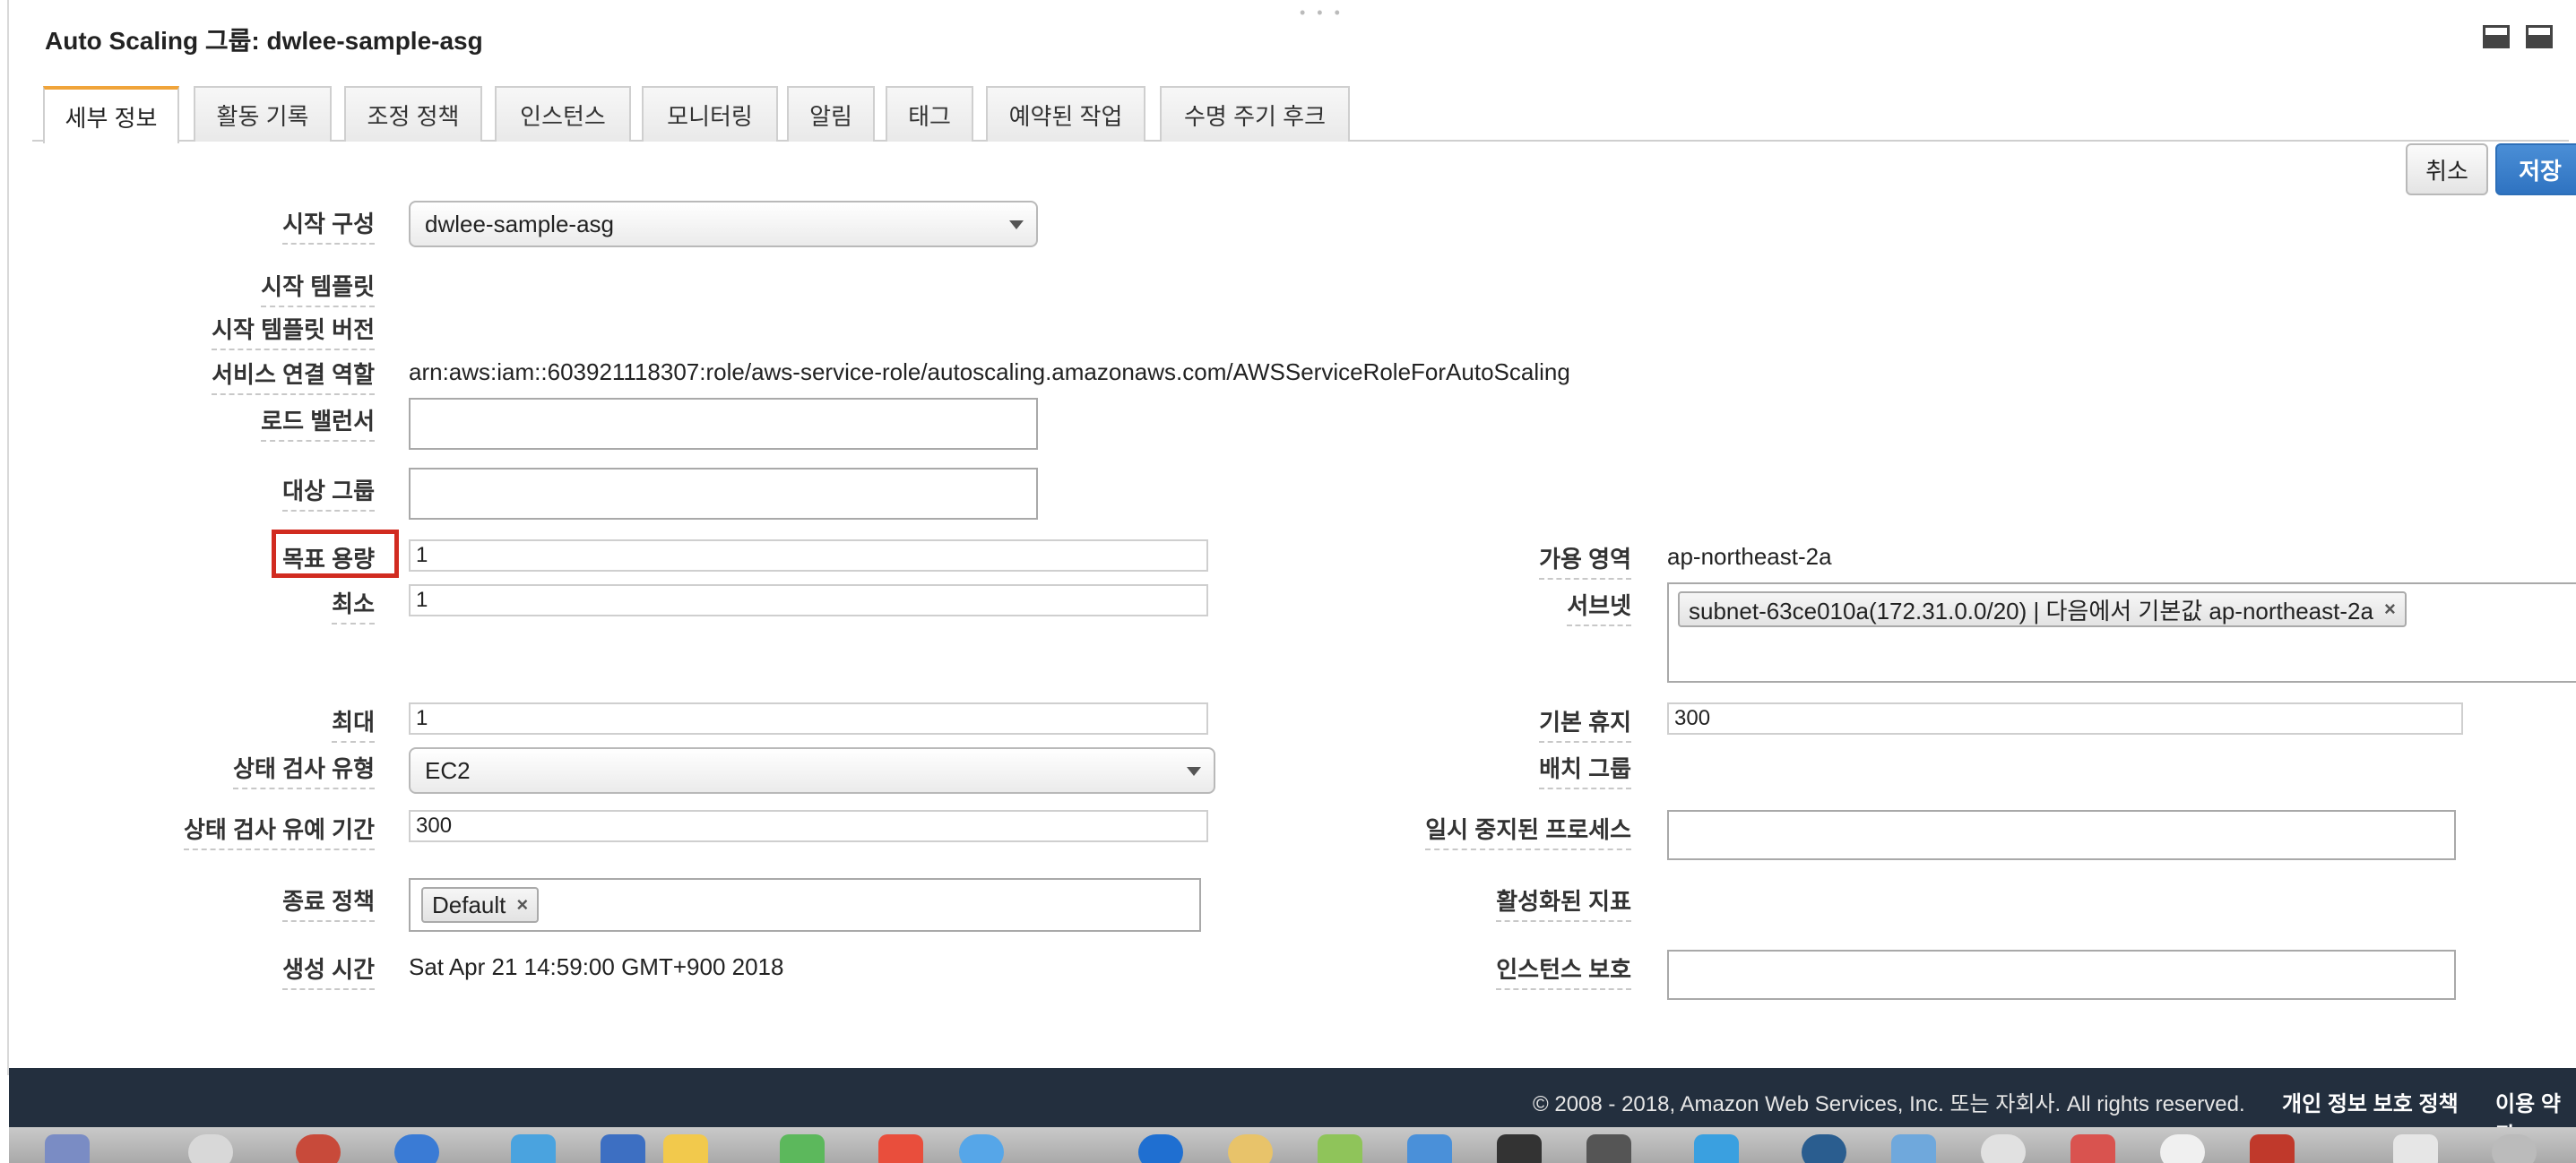 The image size is (2576, 1163). I want to click on termination-policy-chip-label: Default, so click(469, 904).